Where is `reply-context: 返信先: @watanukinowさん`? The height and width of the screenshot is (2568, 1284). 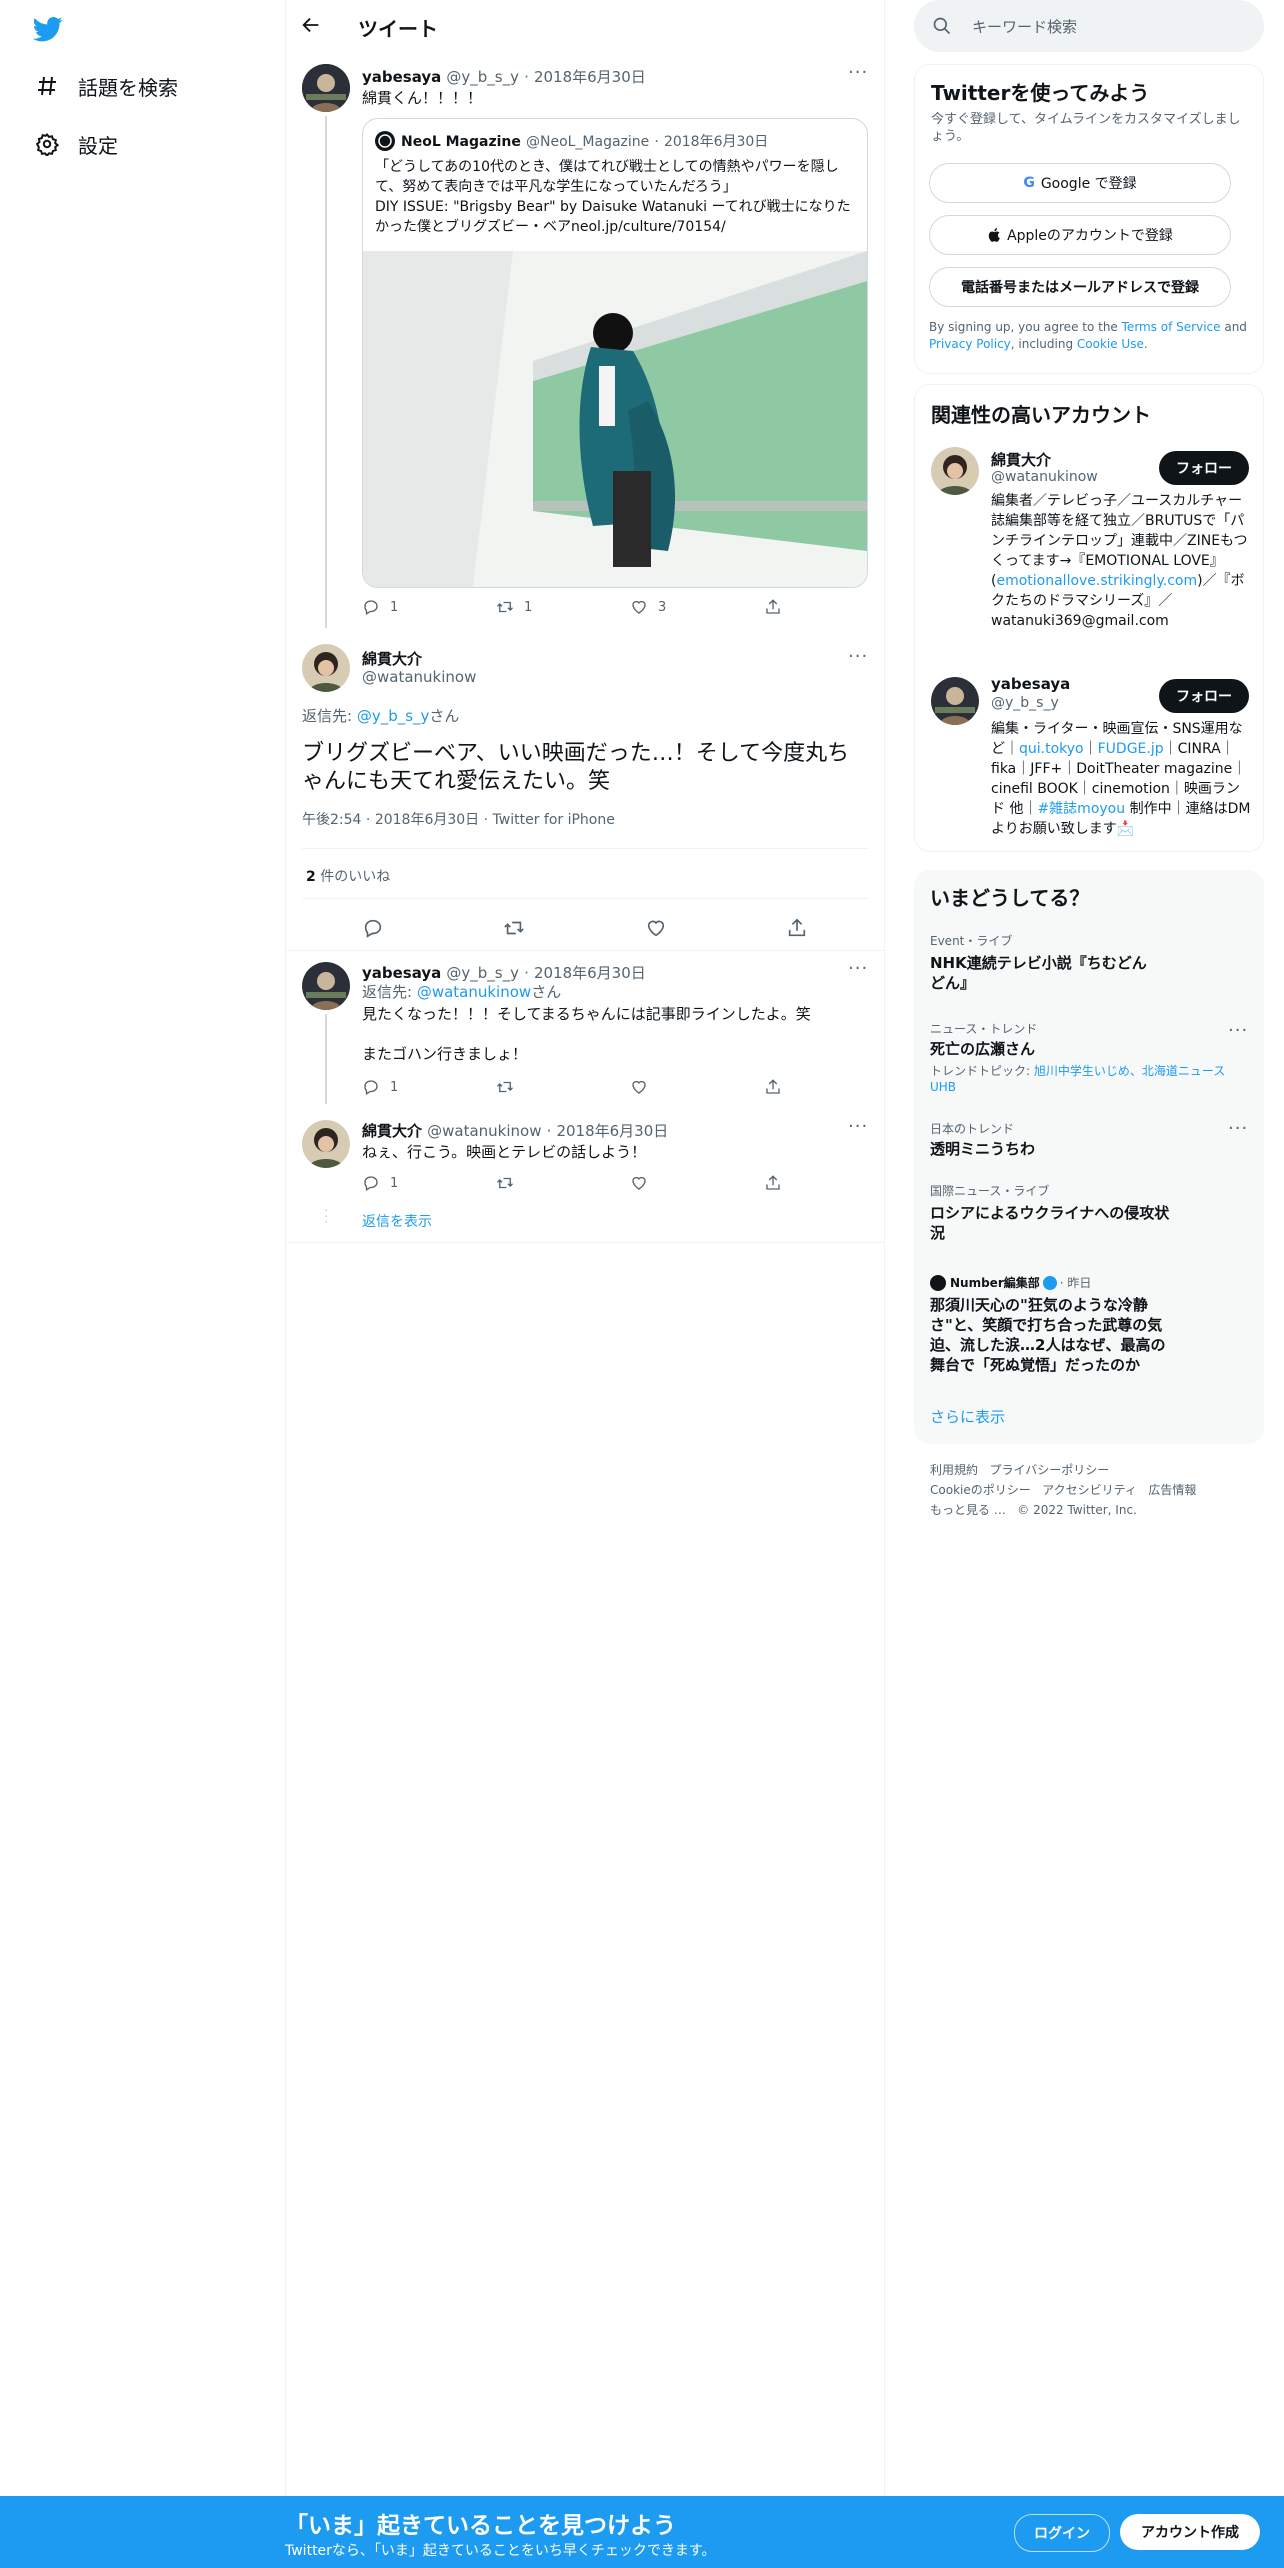 reply-context: 返信先: @watanukinowさん is located at coordinates (461, 992).